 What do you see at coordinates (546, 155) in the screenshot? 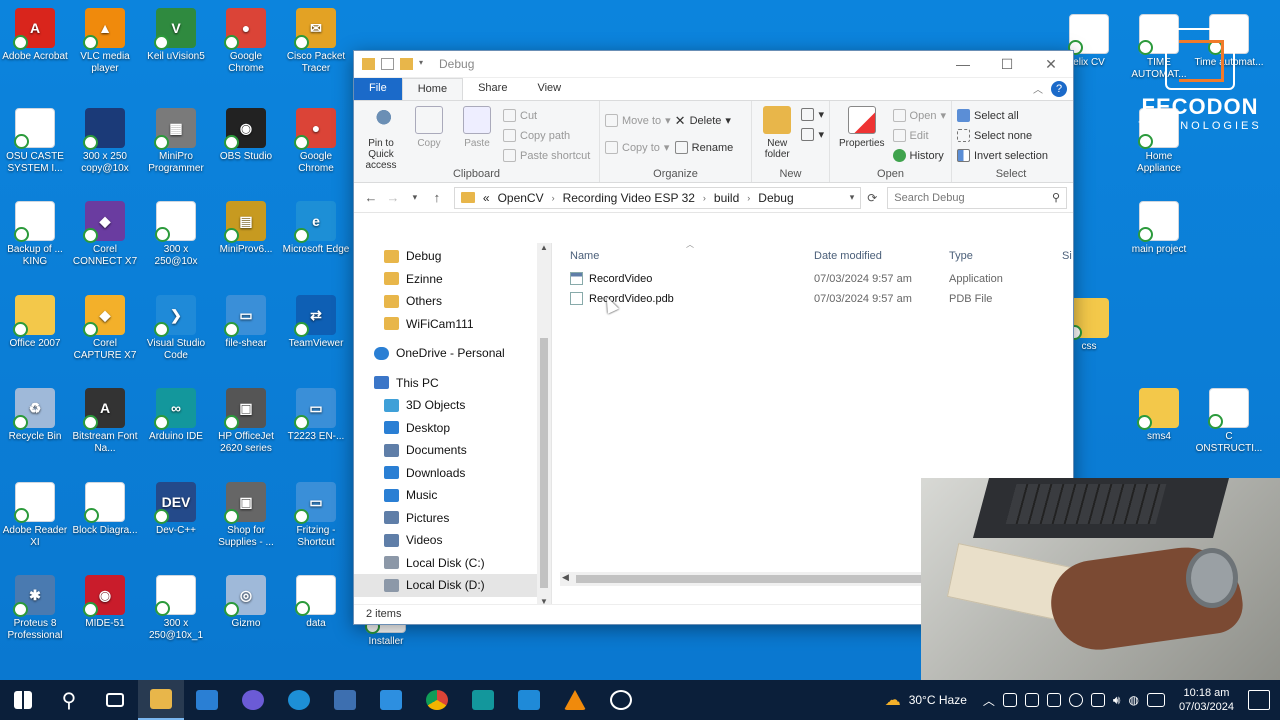
I see `paste-shortcut-button: Paste shortcut` at bounding box center [546, 155].